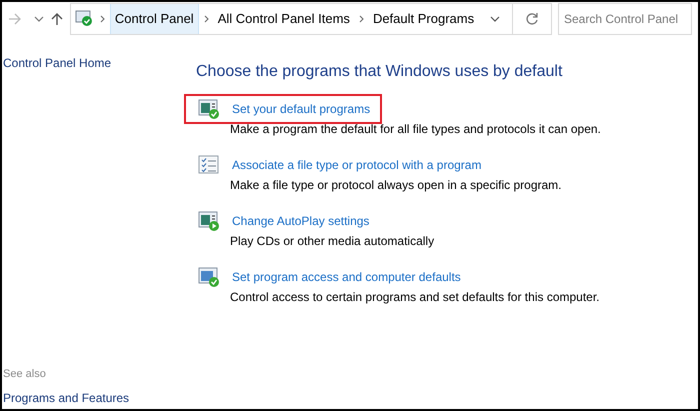  What do you see at coordinates (333, 241) in the screenshot?
I see `task-description: Play CDs or other media automatically` at bounding box center [333, 241].